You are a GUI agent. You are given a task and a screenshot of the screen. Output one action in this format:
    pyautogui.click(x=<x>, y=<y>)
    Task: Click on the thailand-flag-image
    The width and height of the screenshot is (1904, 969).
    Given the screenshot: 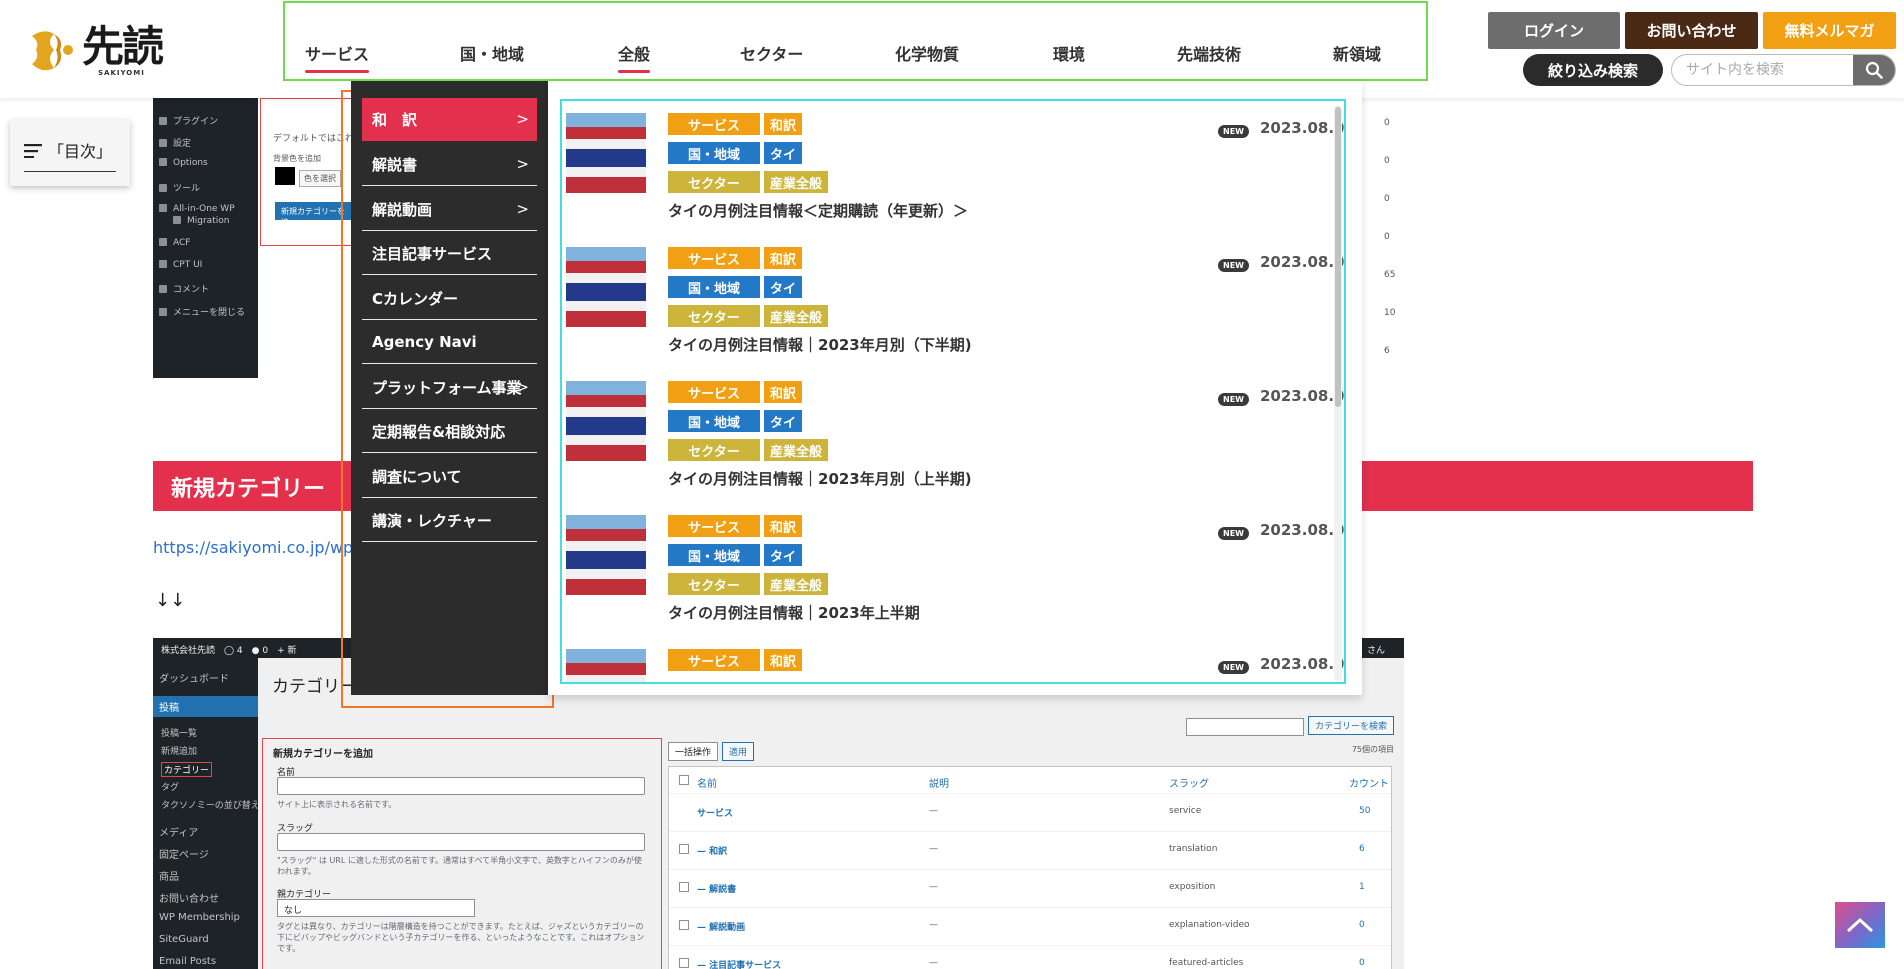 What is the action you would take?
    pyautogui.click(x=606, y=555)
    